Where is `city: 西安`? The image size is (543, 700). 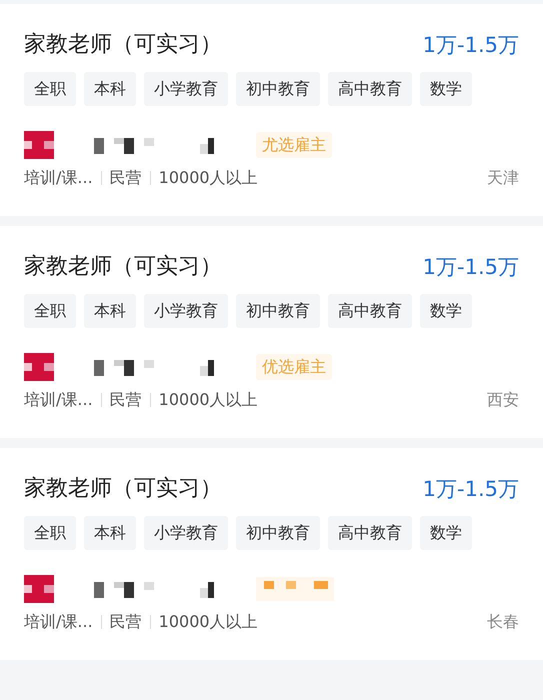
city: 西安 is located at coordinates (503, 400).